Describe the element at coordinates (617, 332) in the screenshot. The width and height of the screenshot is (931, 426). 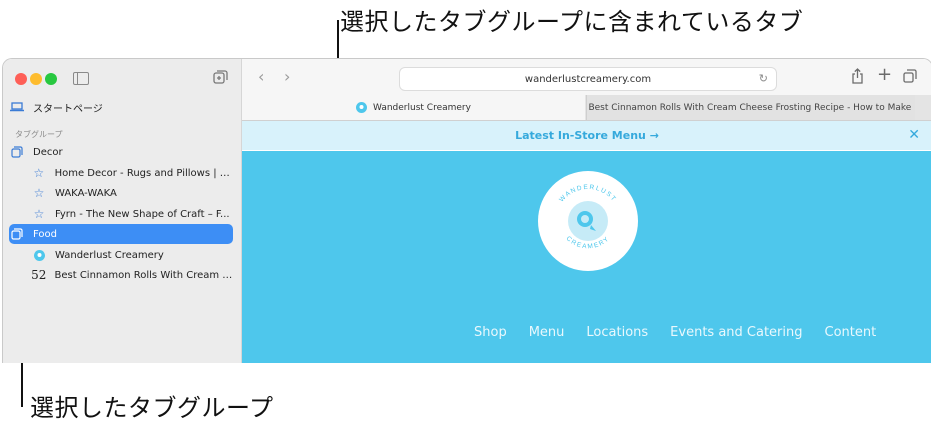
I see `nav-locations: Locations` at that location.